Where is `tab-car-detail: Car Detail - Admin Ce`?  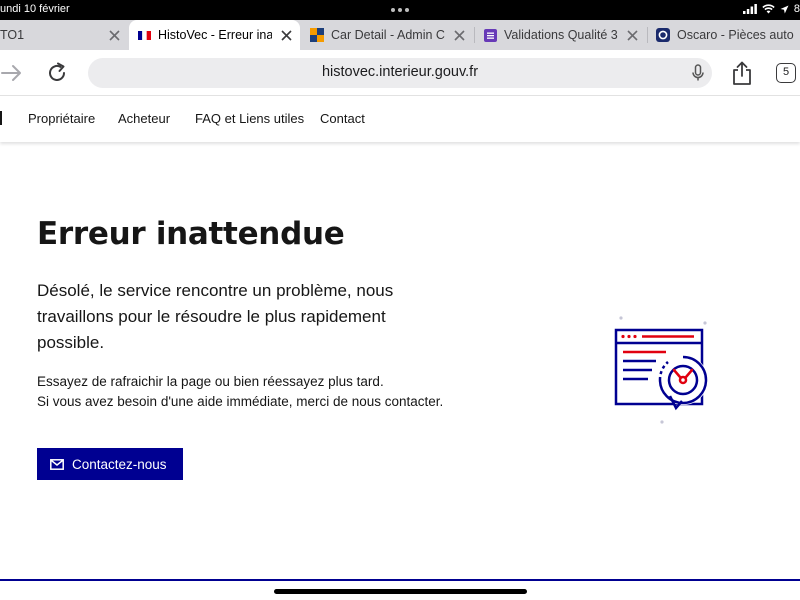 tab-car-detail: Car Detail - Admin Ce is located at coordinates (387, 35).